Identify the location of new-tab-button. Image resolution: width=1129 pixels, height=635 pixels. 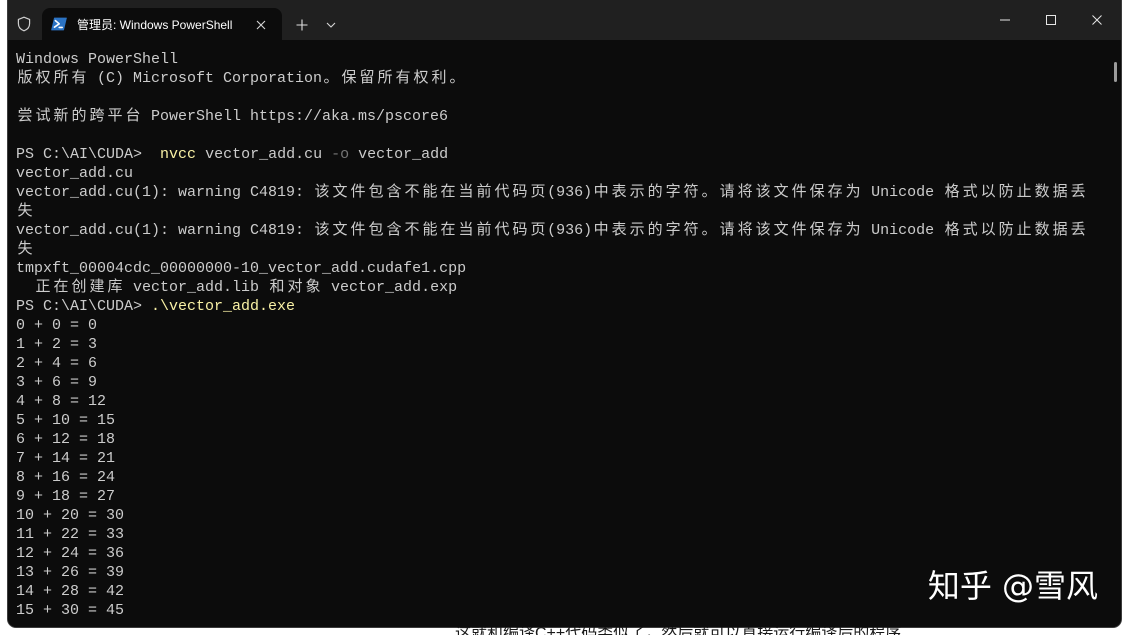
(302, 25).